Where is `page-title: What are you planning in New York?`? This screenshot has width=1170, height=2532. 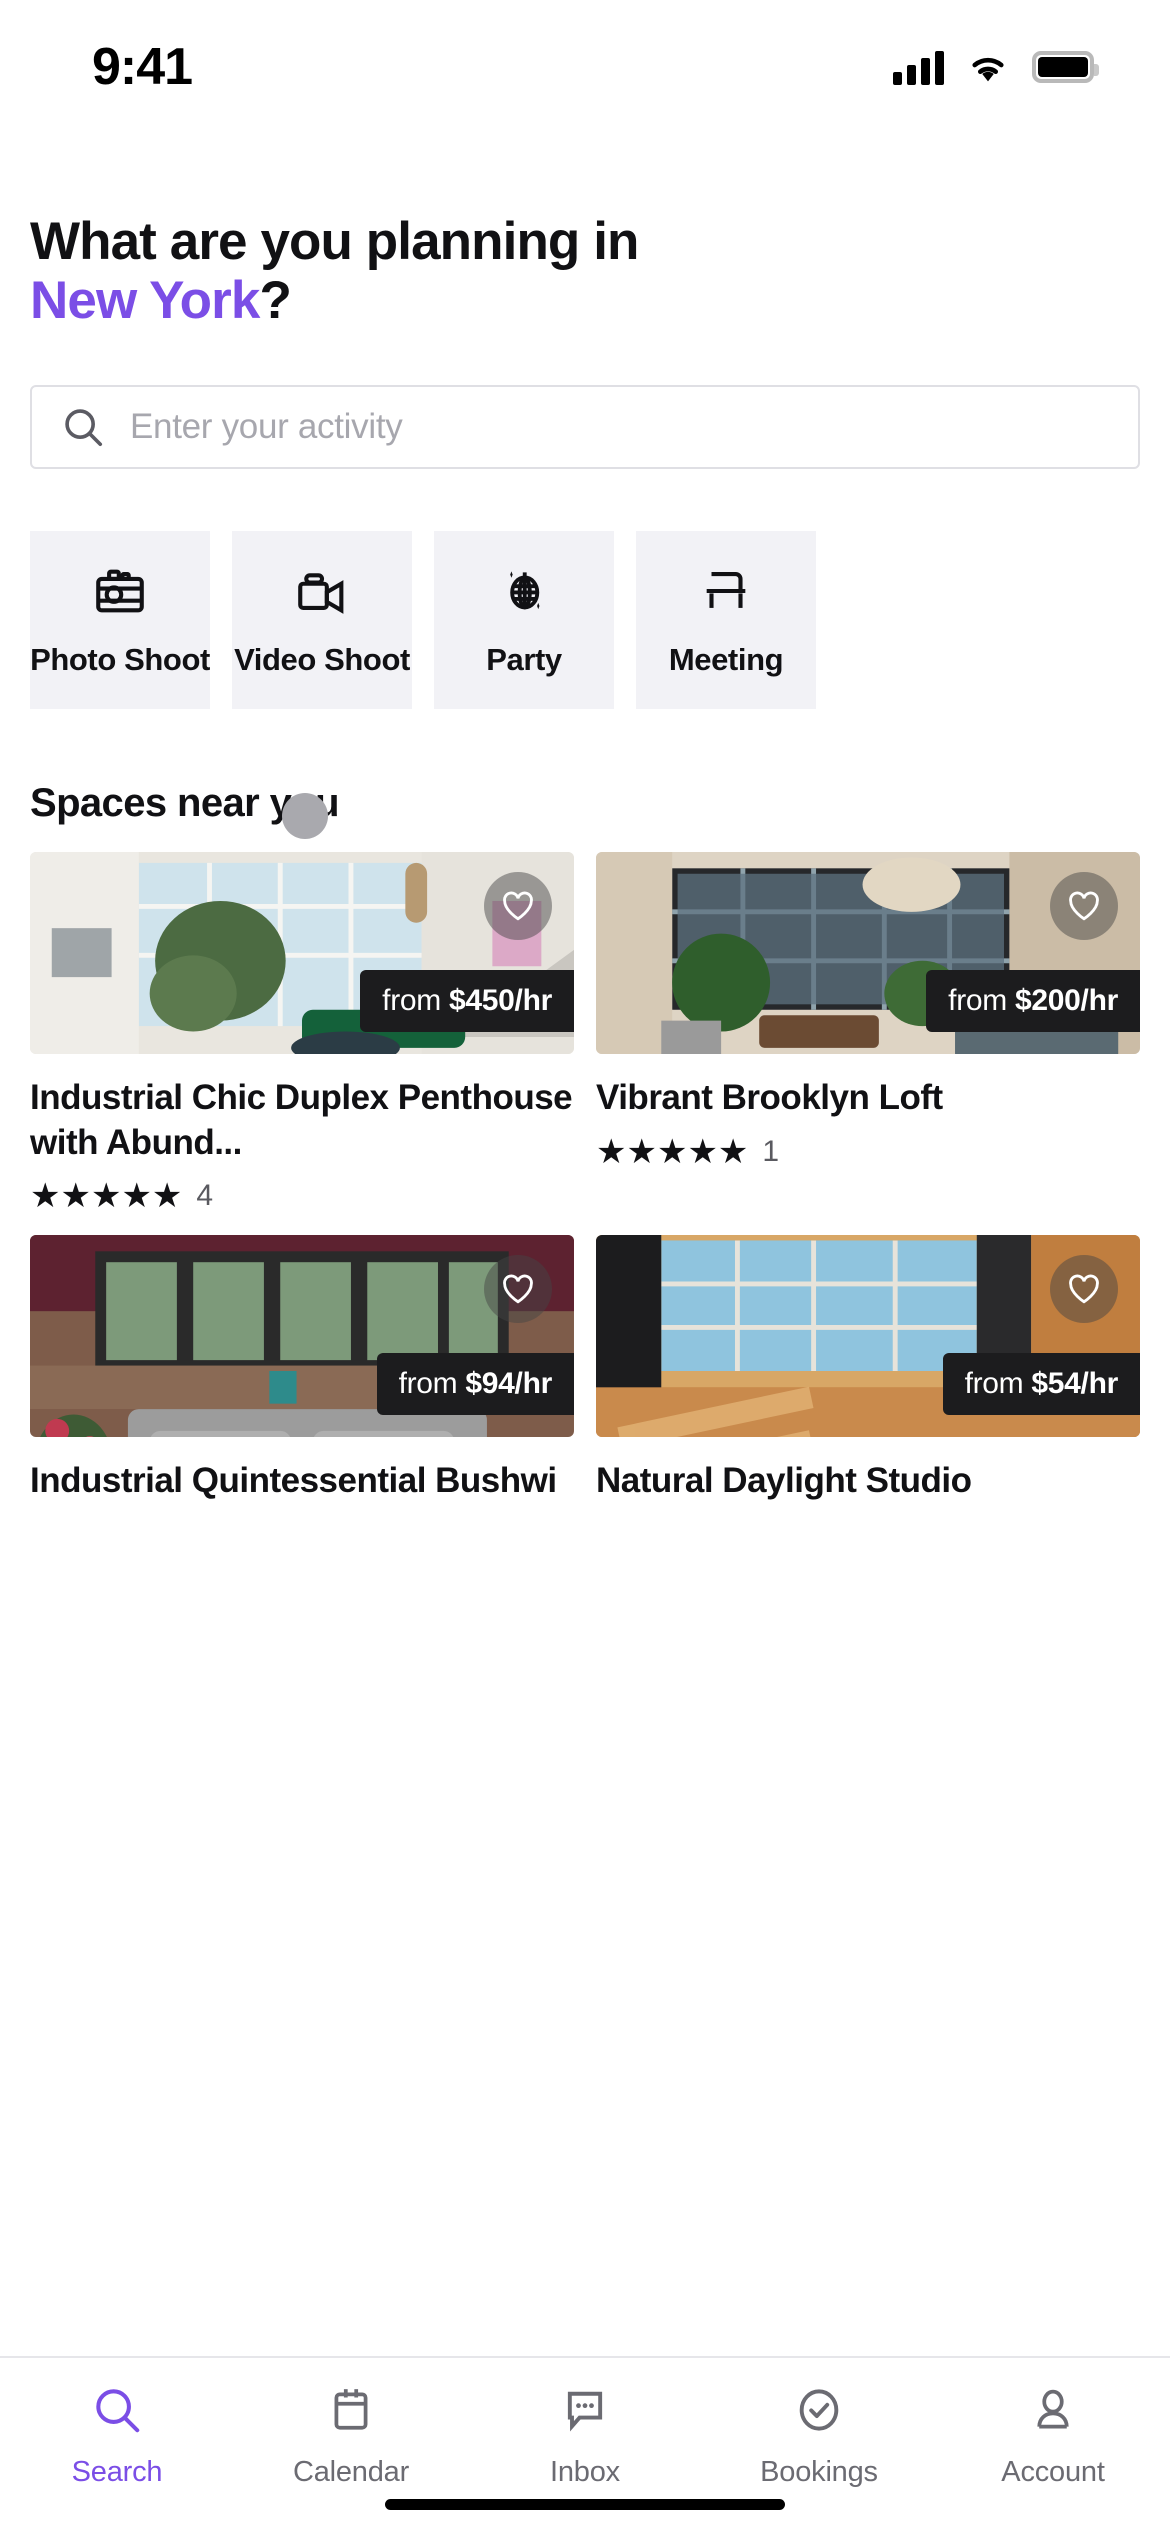 page-title: What are you planning in New York? is located at coordinates (585, 271).